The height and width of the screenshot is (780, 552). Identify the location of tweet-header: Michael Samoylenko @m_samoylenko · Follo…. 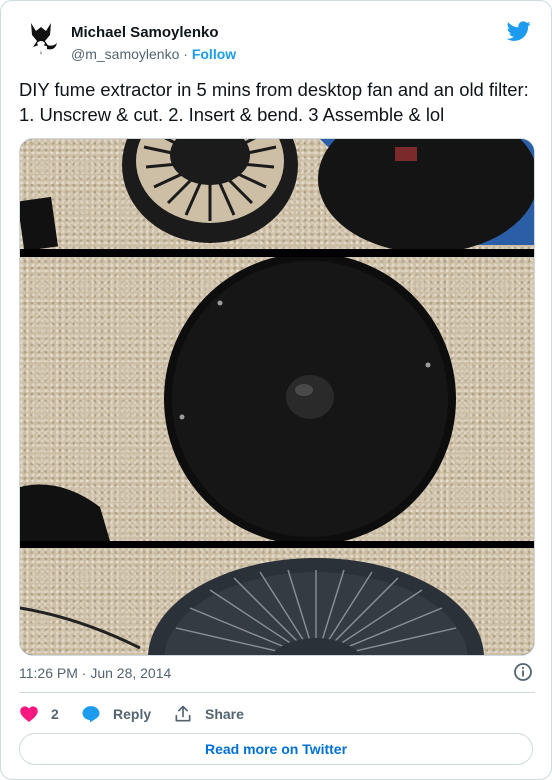
(277, 41).